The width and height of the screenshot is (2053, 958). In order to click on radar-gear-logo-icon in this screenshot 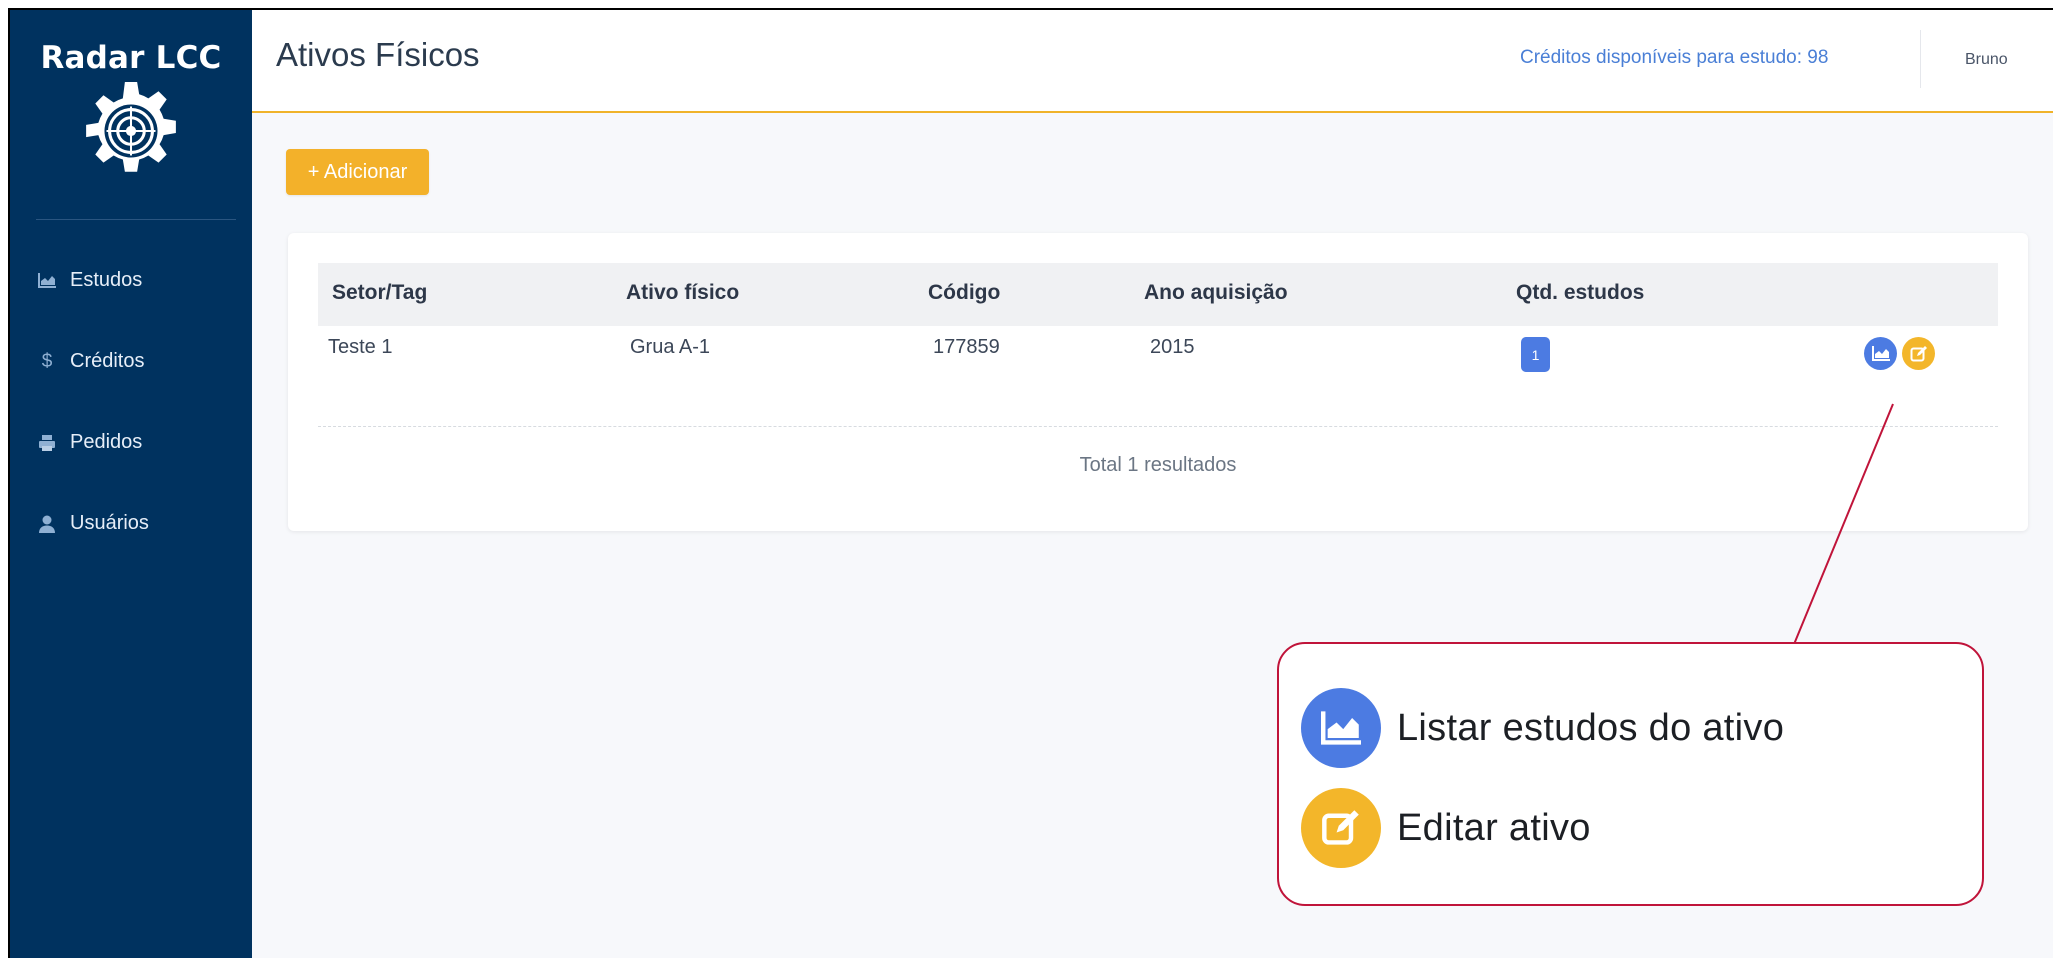, I will do `click(131, 127)`.